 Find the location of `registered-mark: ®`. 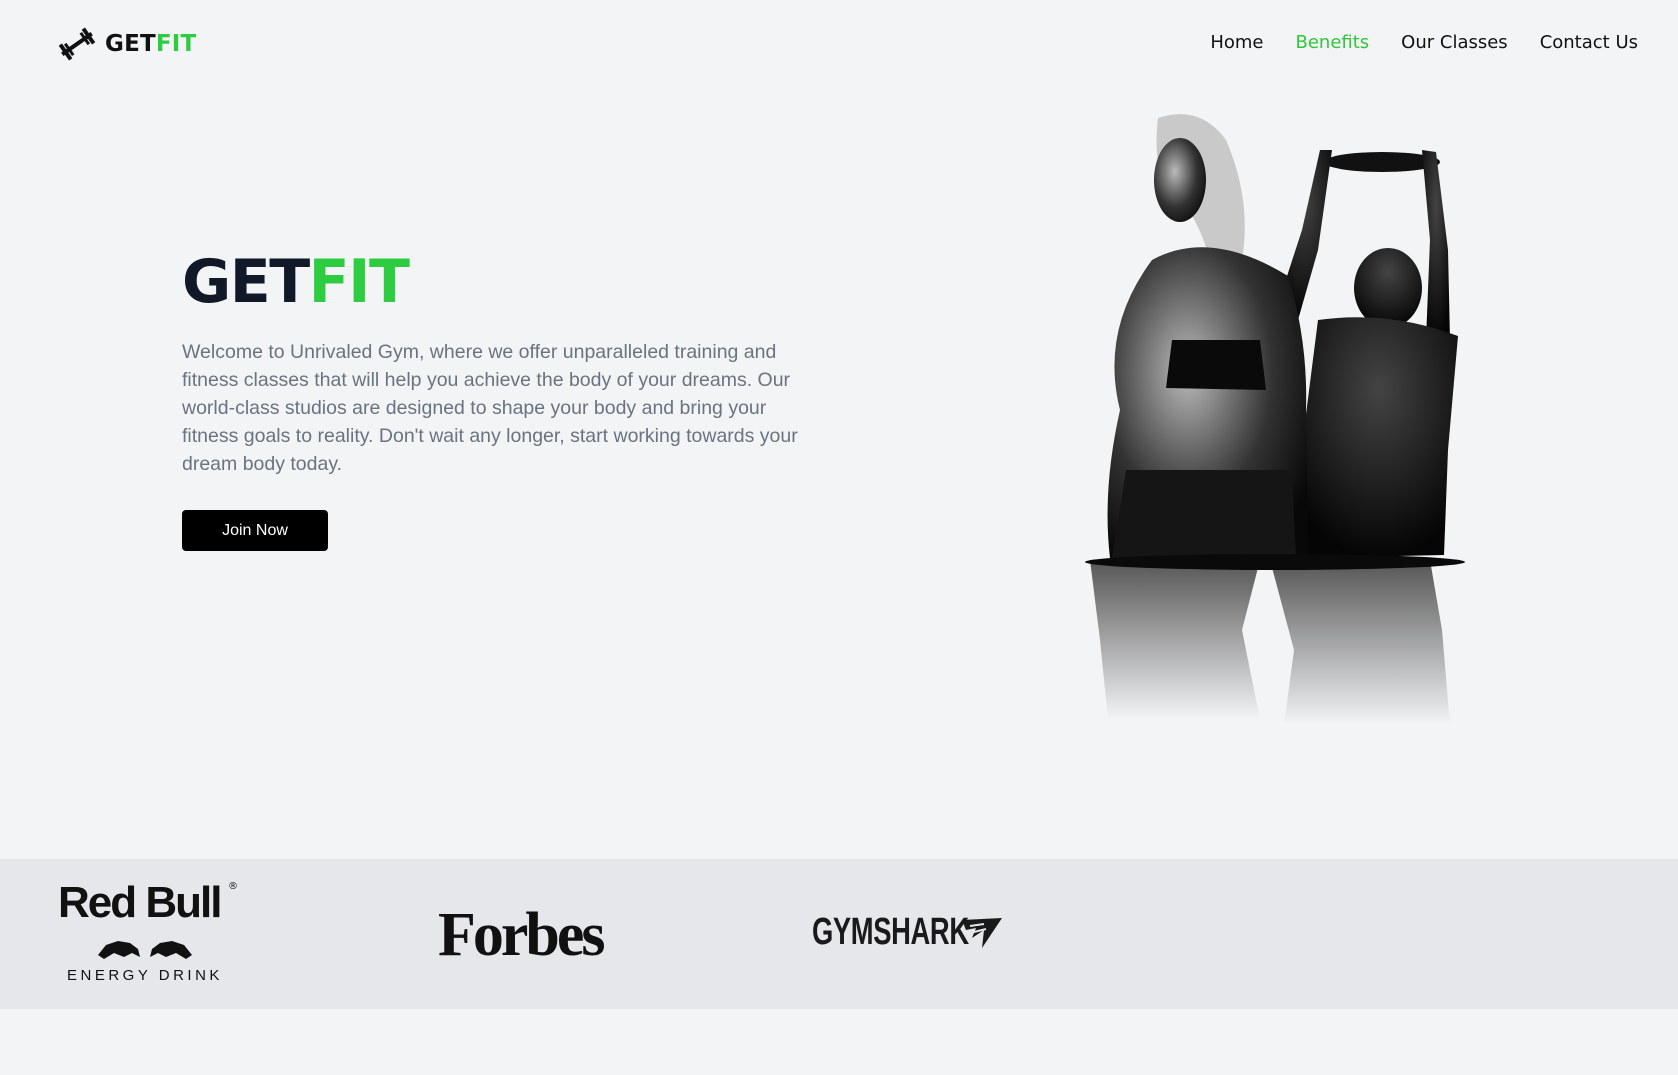

registered-mark: ® is located at coordinates (233, 886).